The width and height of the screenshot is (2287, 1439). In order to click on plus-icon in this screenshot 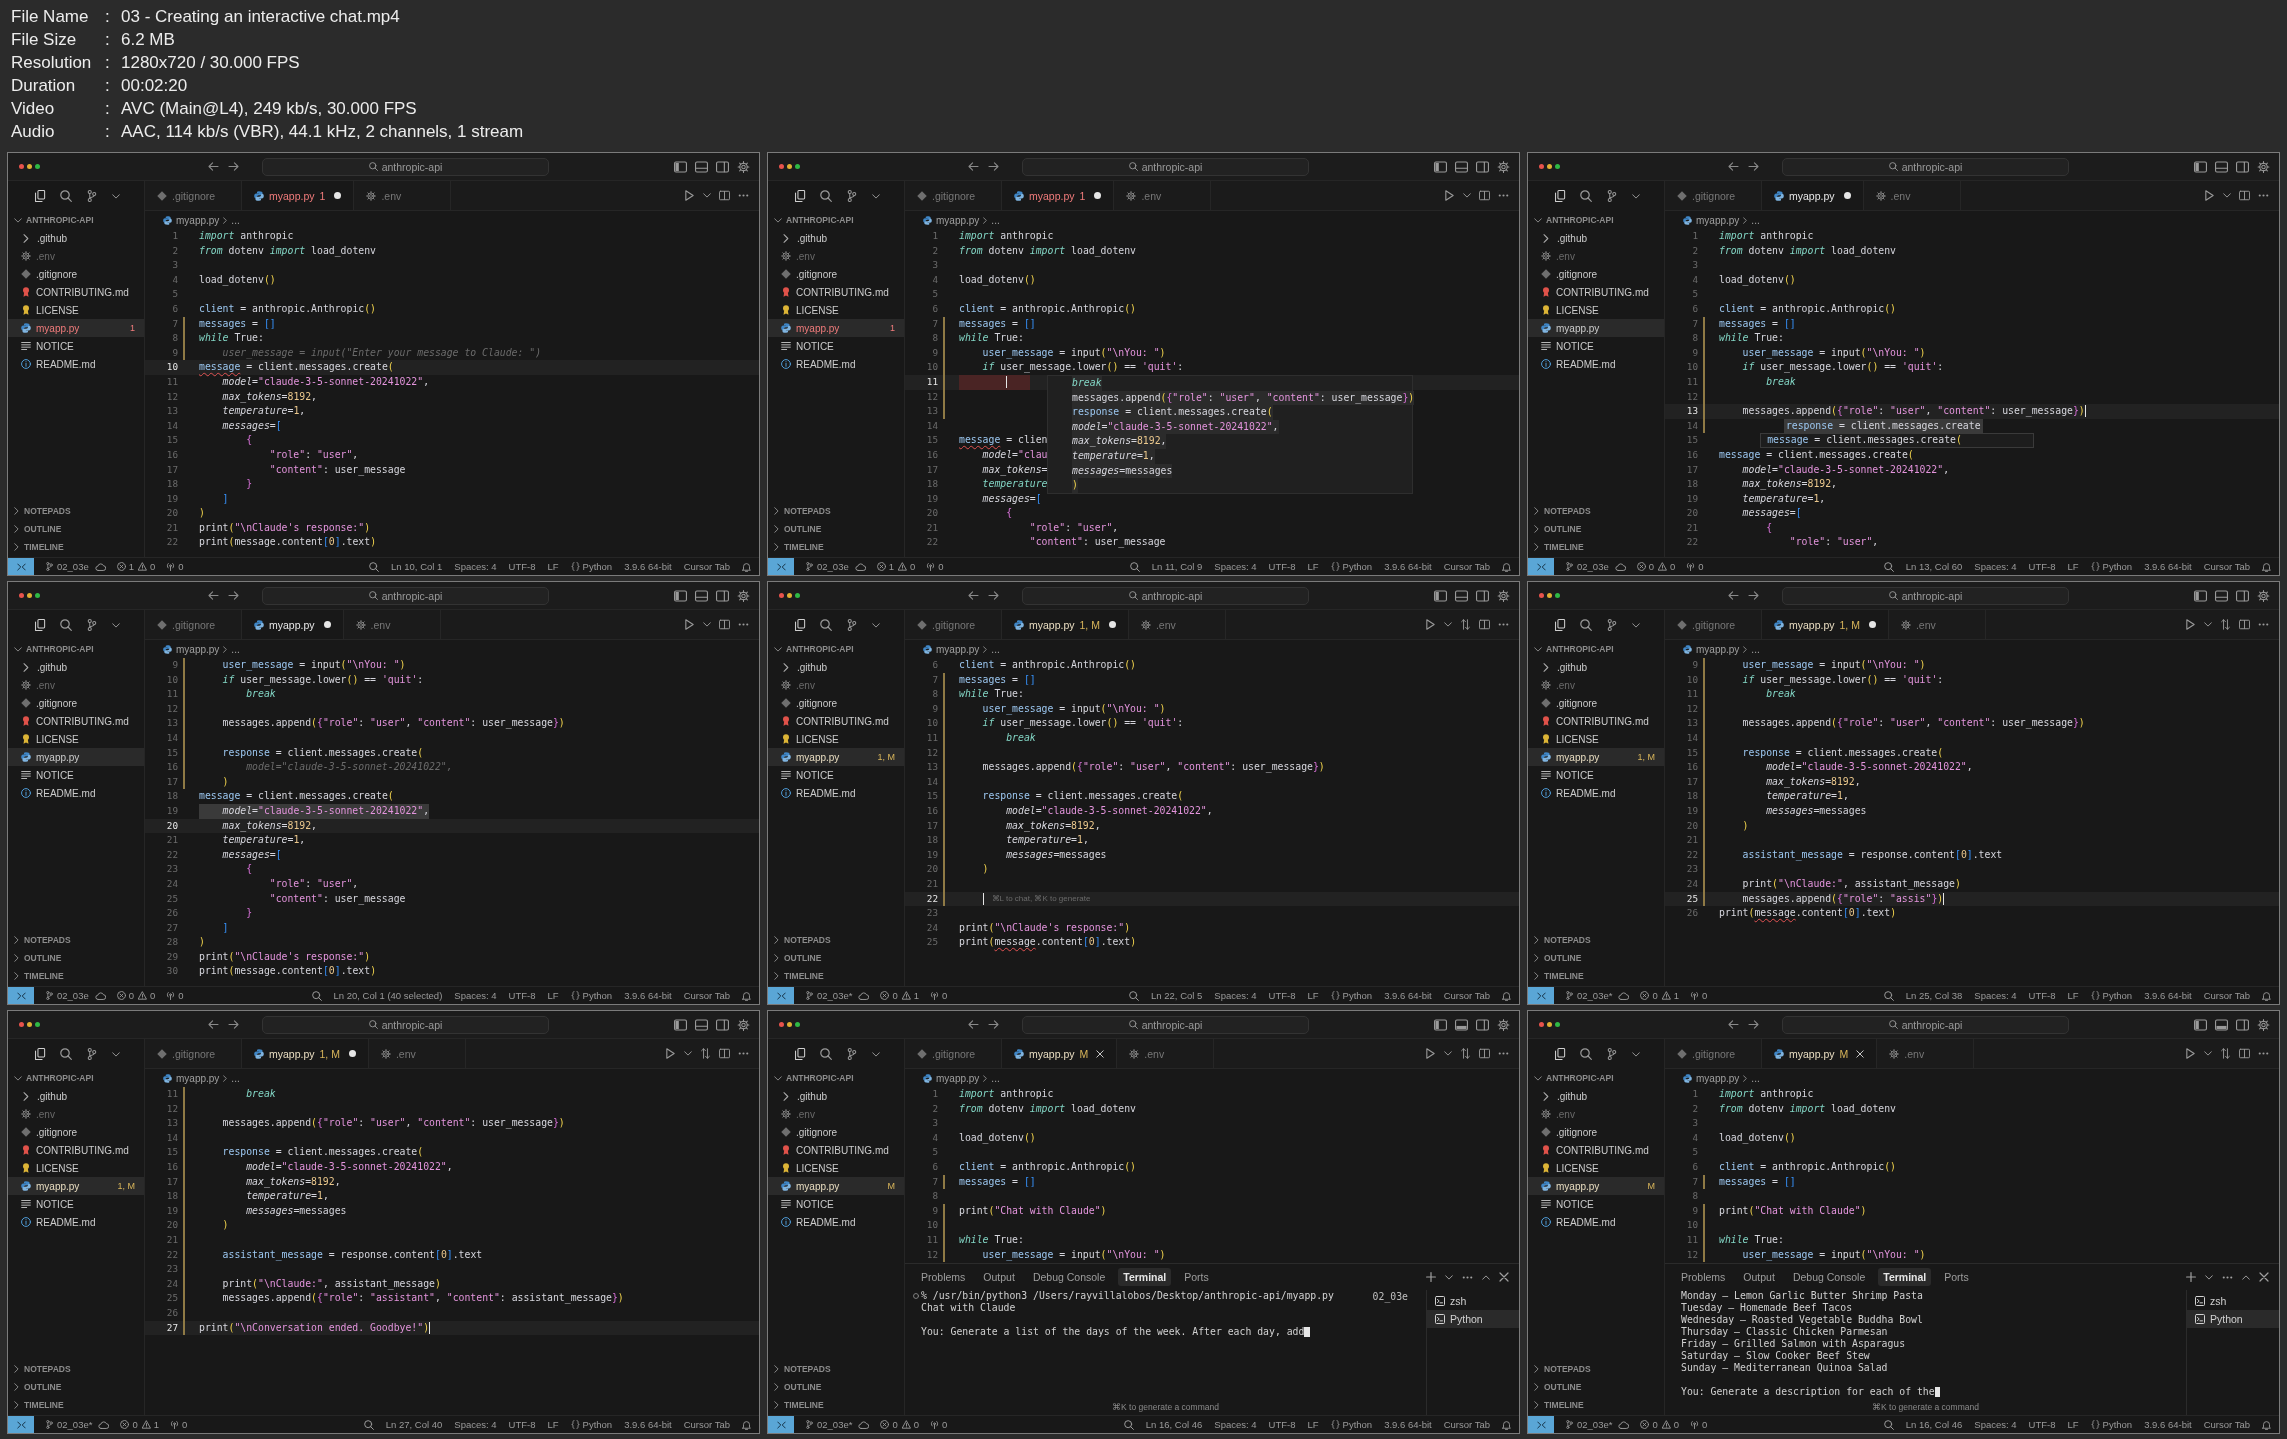, I will do `click(1431, 1277)`.